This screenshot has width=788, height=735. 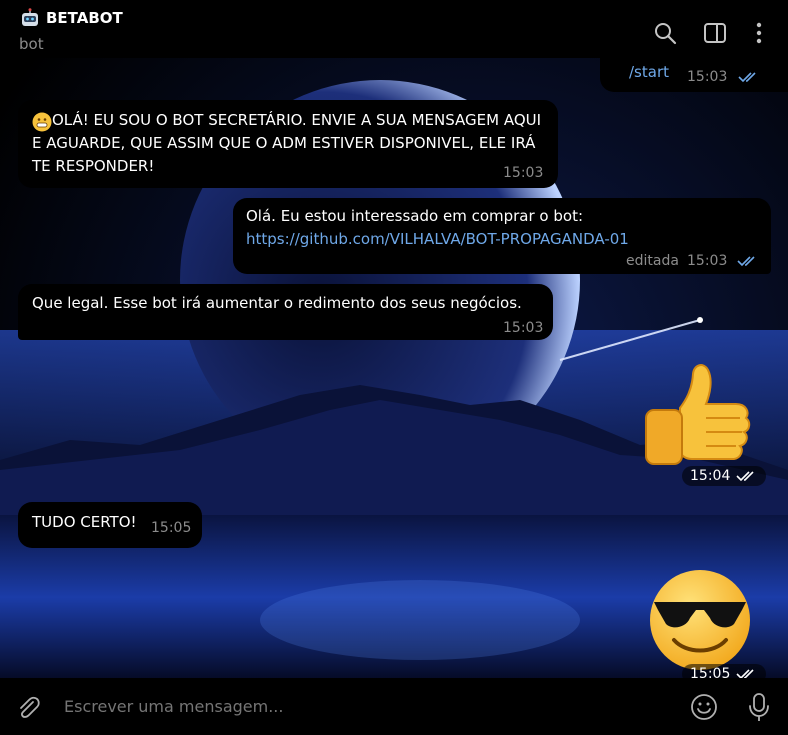 I want to click on thumbs-up-sticker, so click(x=698, y=415).